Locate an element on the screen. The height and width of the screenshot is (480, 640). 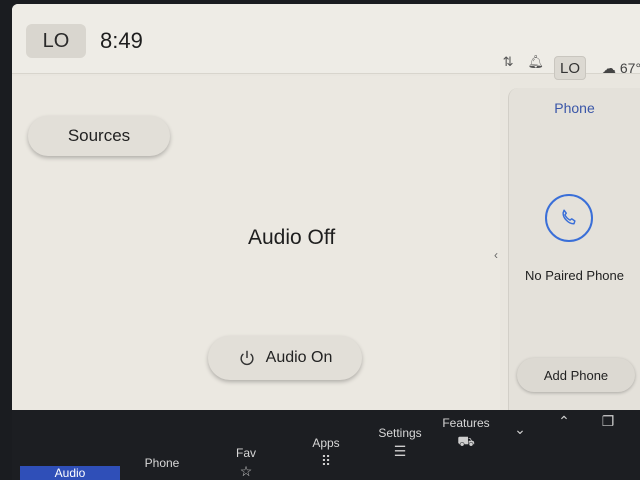
sources-button: Sources is located at coordinates (99, 136).